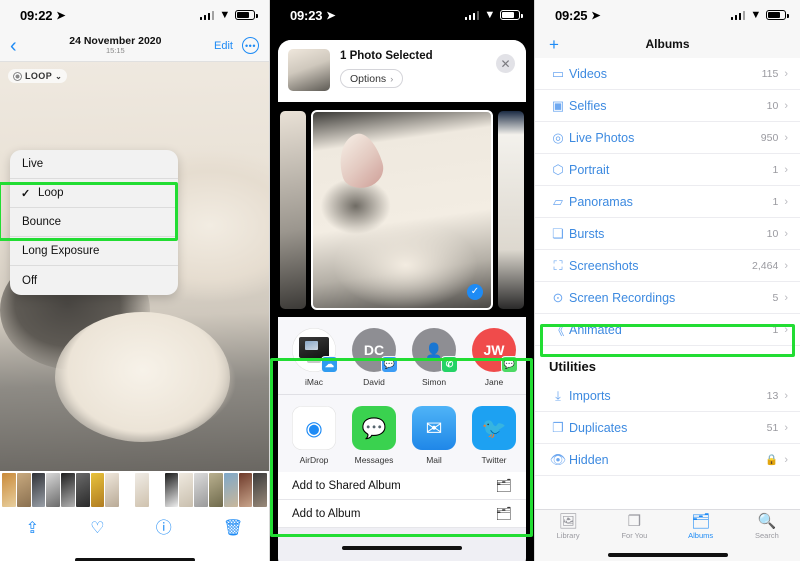 Image resolution: width=800 pixels, height=561 pixels. I want to click on burst-icon: ❏, so click(558, 233).